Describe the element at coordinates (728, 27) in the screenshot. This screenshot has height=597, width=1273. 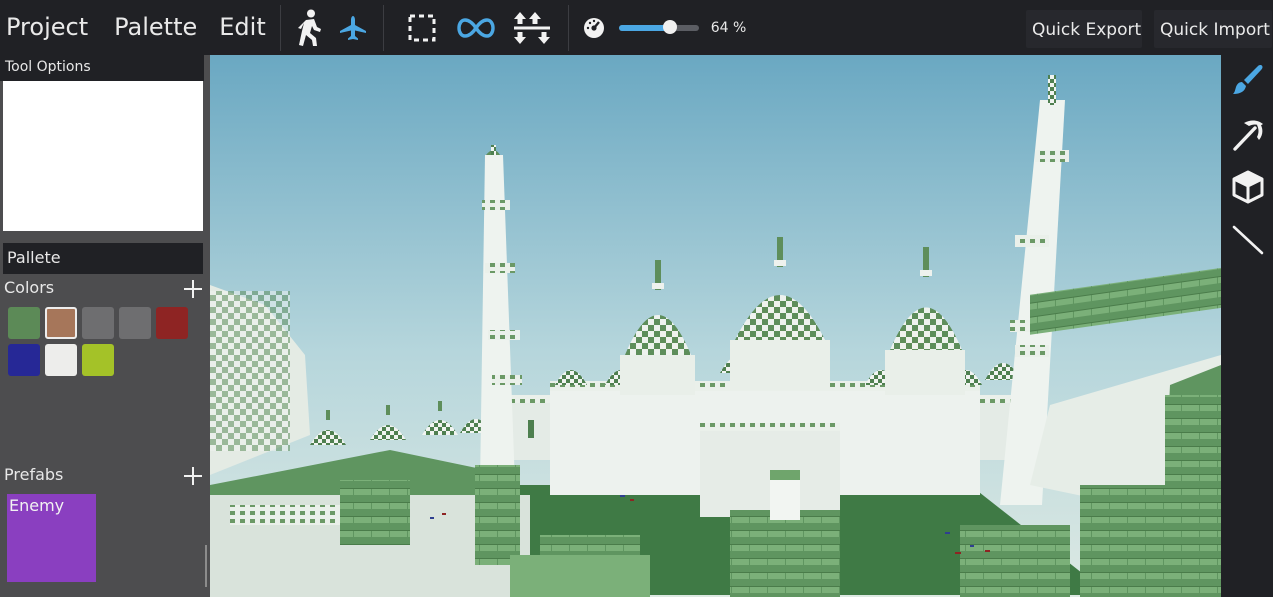
I see `zoom-value: 64 %` at that location.